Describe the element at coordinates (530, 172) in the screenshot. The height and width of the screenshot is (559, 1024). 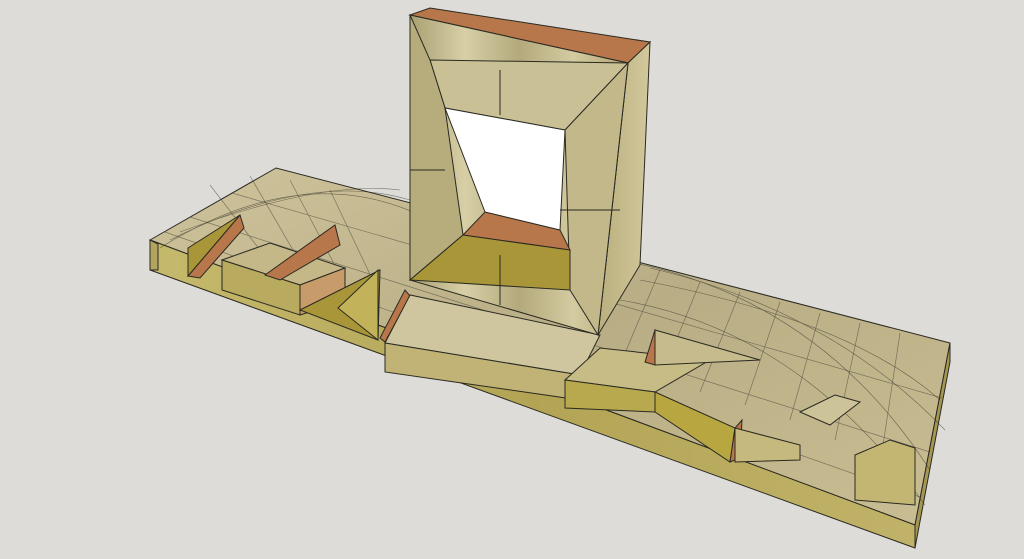
I see `portal-frame` at that location.